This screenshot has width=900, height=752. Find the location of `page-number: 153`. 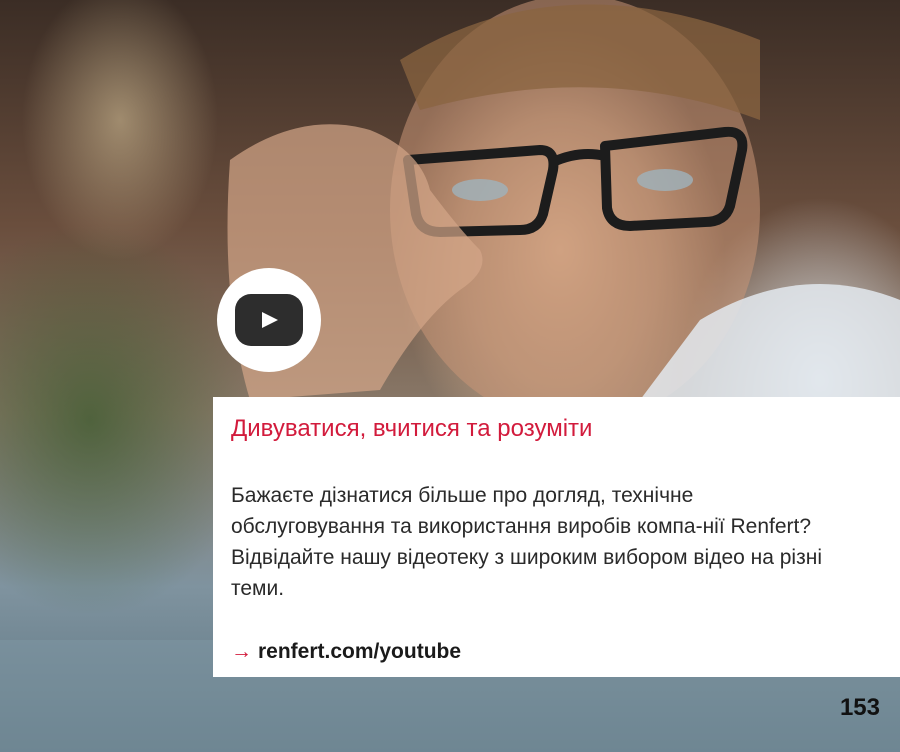

page-number: 153 is located at coordinates (859, 707).